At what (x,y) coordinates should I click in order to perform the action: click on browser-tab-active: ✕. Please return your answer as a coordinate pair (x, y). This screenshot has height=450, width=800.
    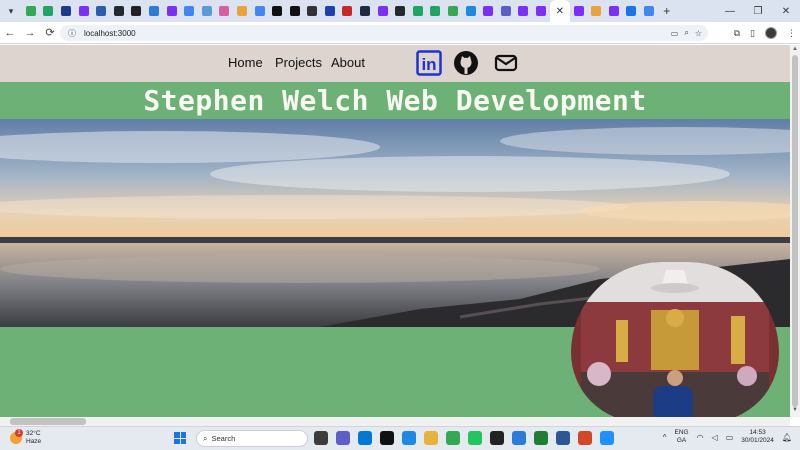
    Looking at the image, I should click on (559, 11).